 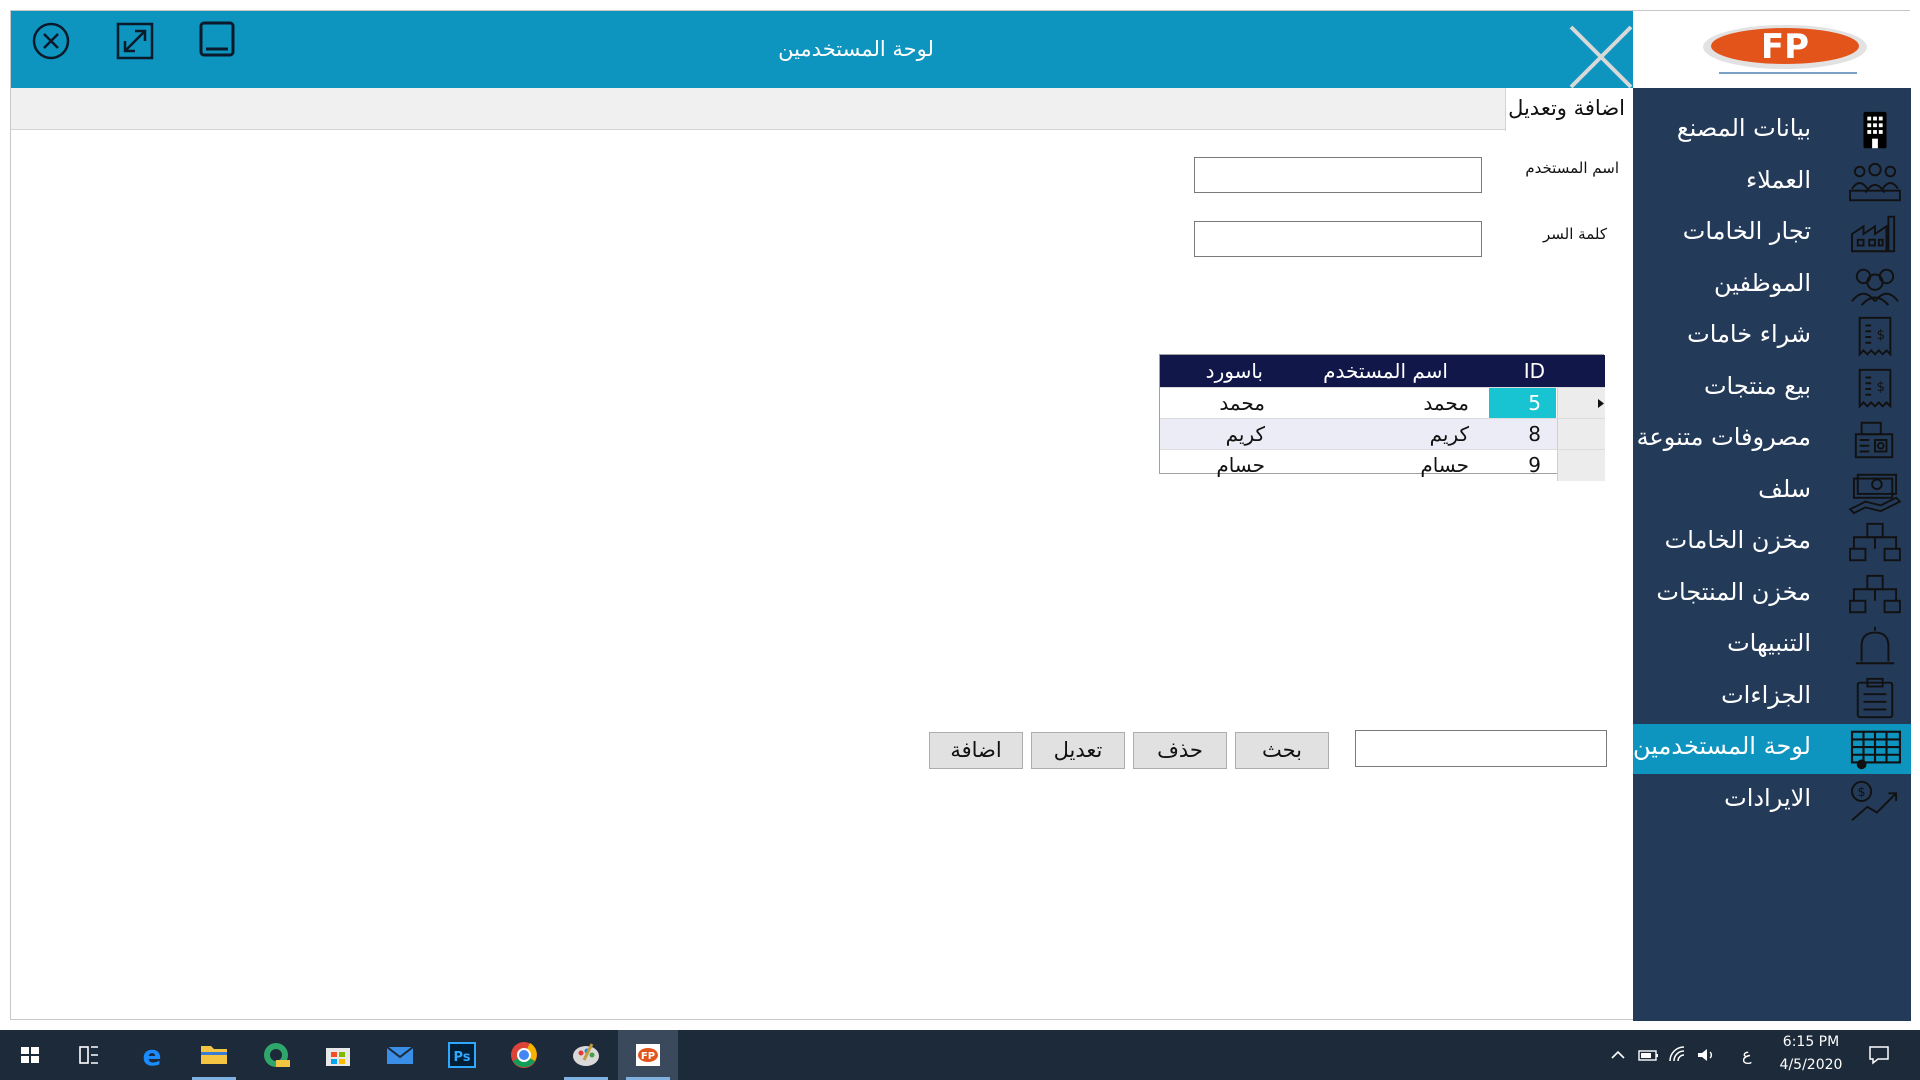 What do you see at coordinates (1242, 403) in the screenshot?
I see `cell-password: محمد` at bounding box center [1242, 403].